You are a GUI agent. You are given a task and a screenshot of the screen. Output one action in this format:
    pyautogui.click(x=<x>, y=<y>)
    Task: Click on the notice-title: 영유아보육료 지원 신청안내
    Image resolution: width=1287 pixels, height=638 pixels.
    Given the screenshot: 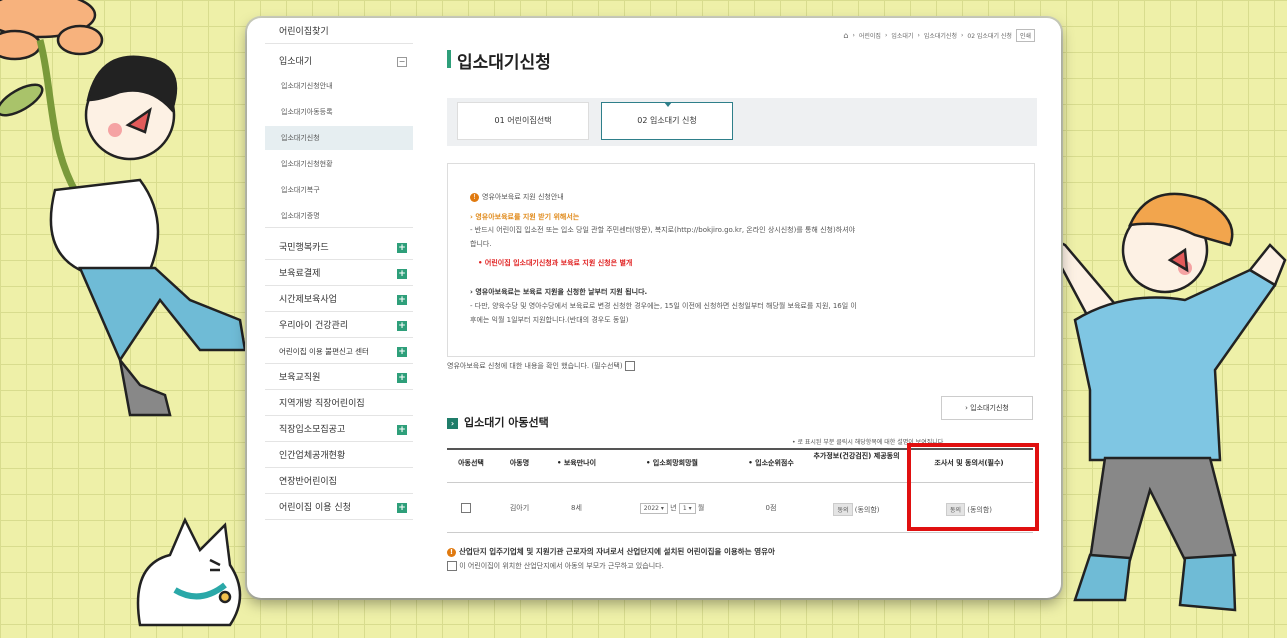 What is the action you would take?
    pyautogui.click(x=523, y=197)
    